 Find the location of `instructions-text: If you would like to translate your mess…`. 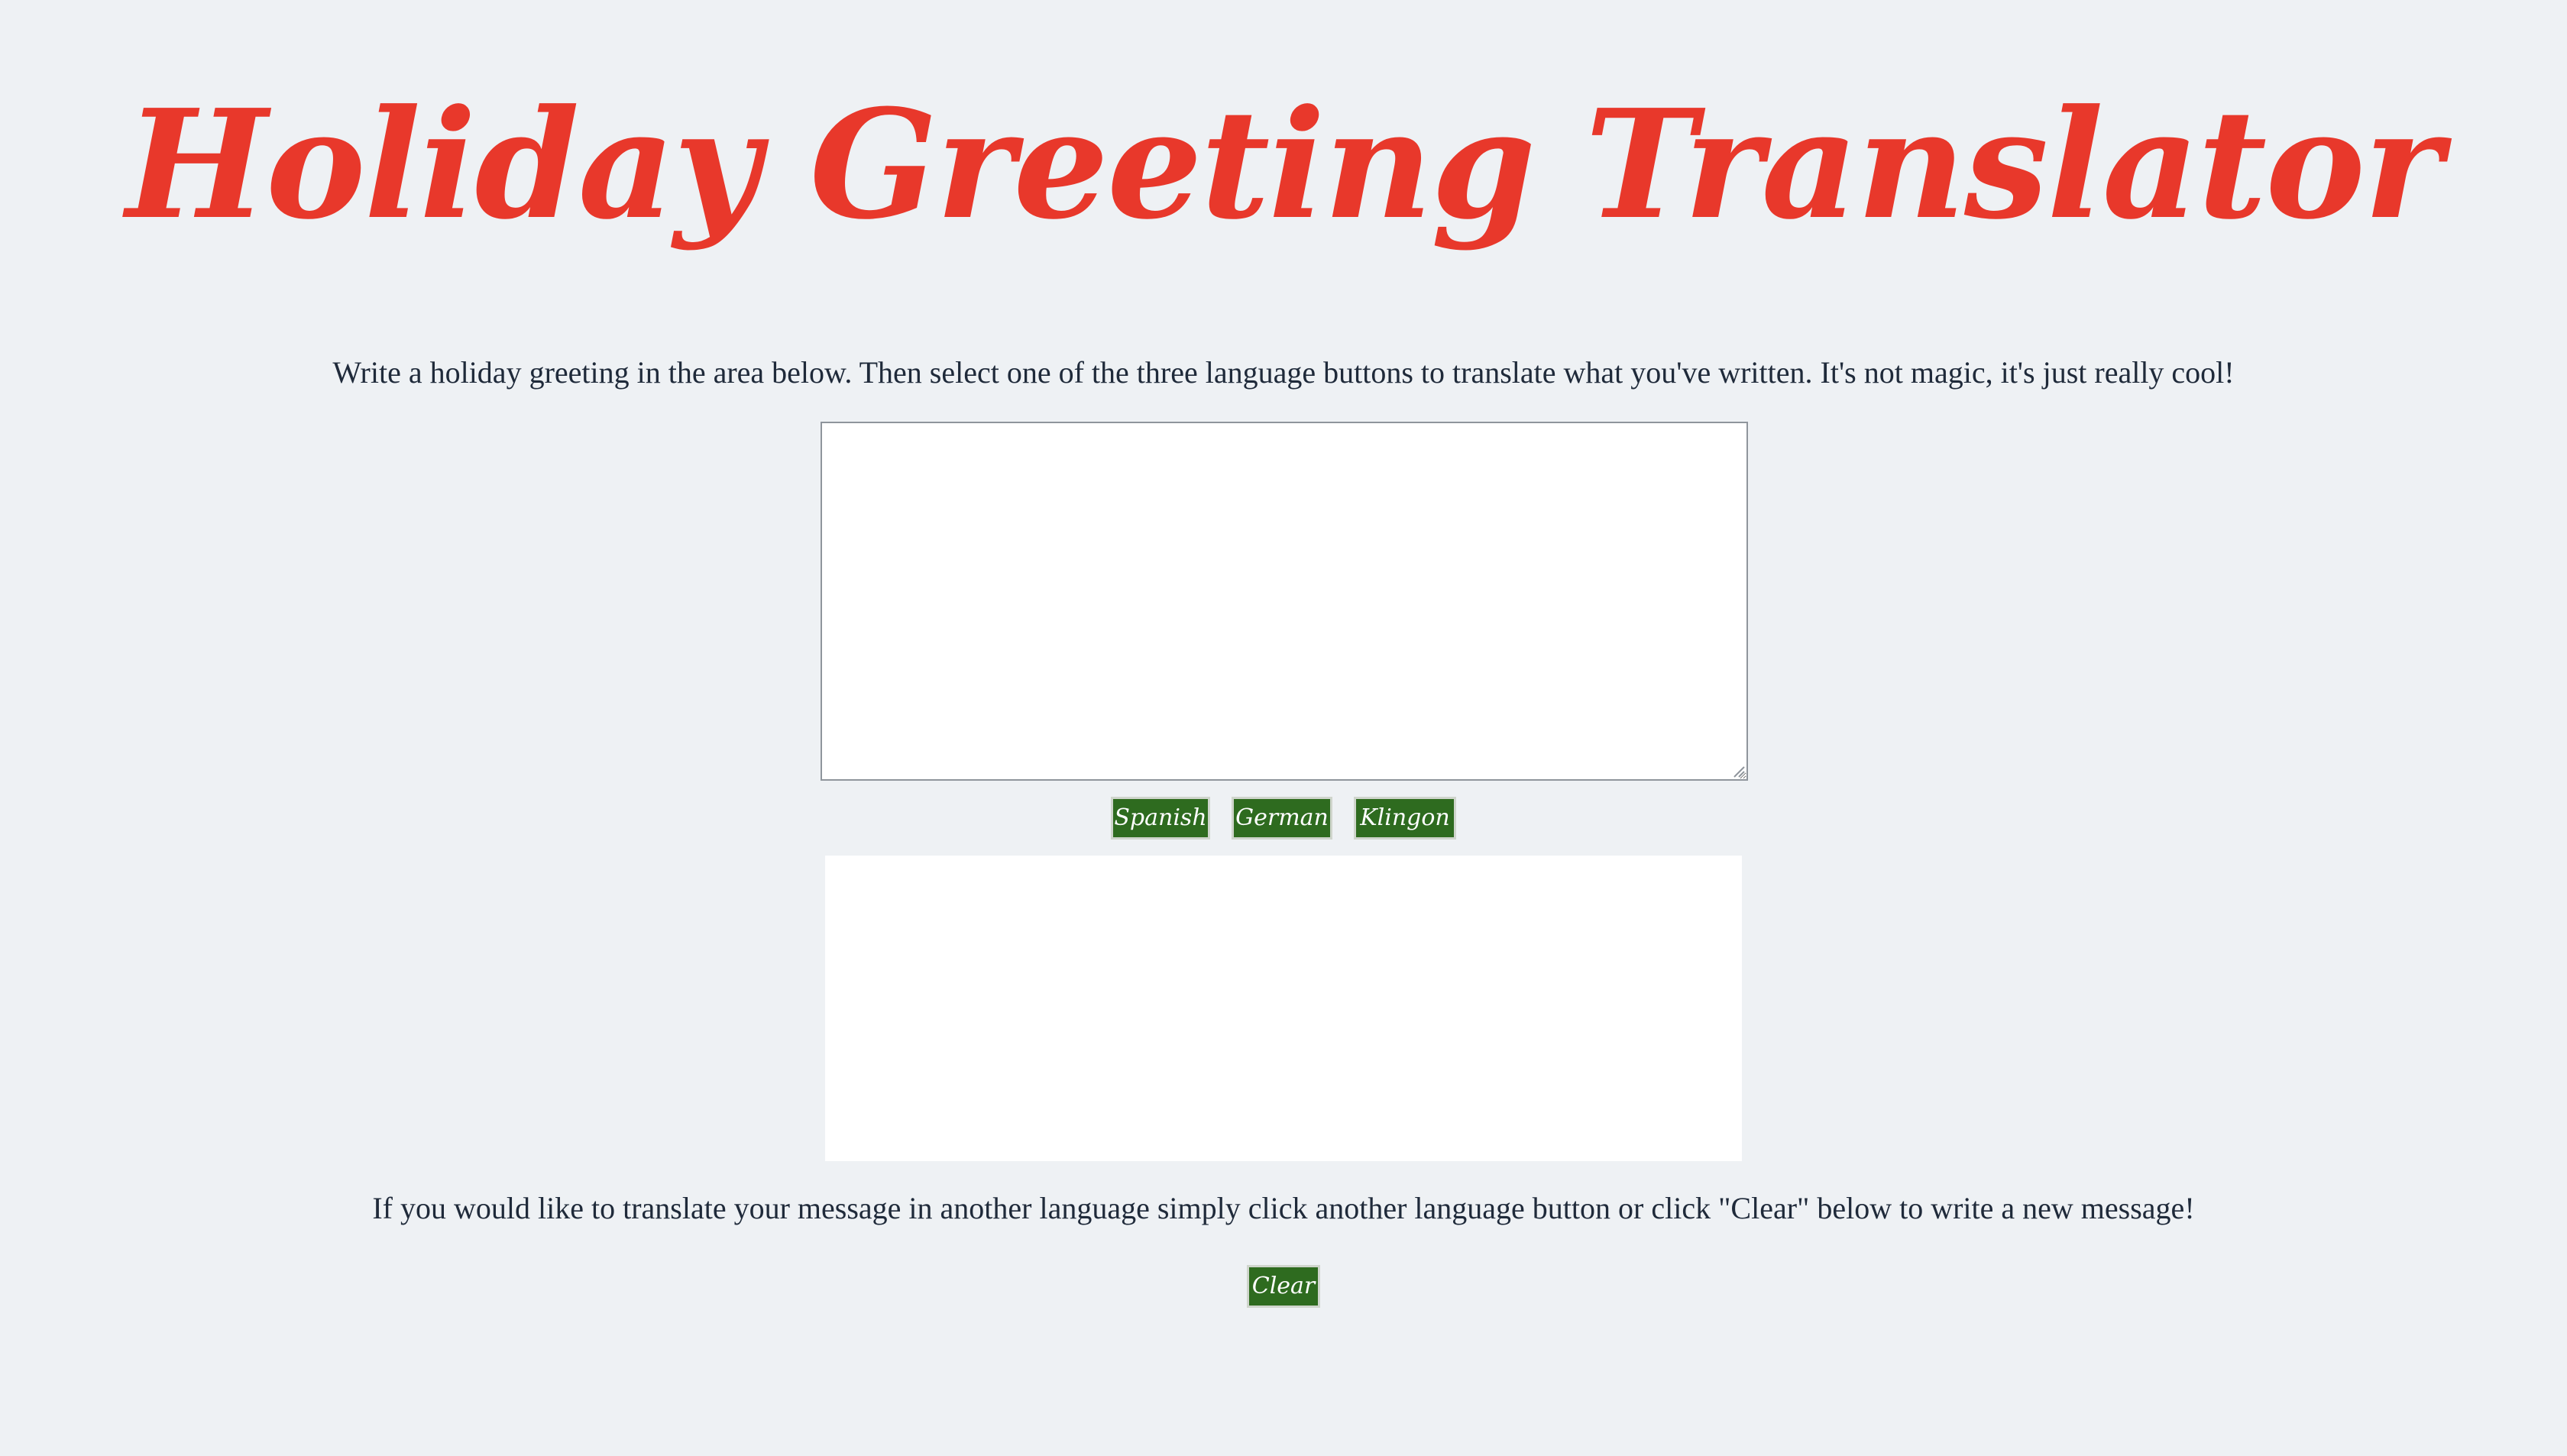

instructions-text: If you would like to translate your mess… is located at coordinates (1283, 1208).